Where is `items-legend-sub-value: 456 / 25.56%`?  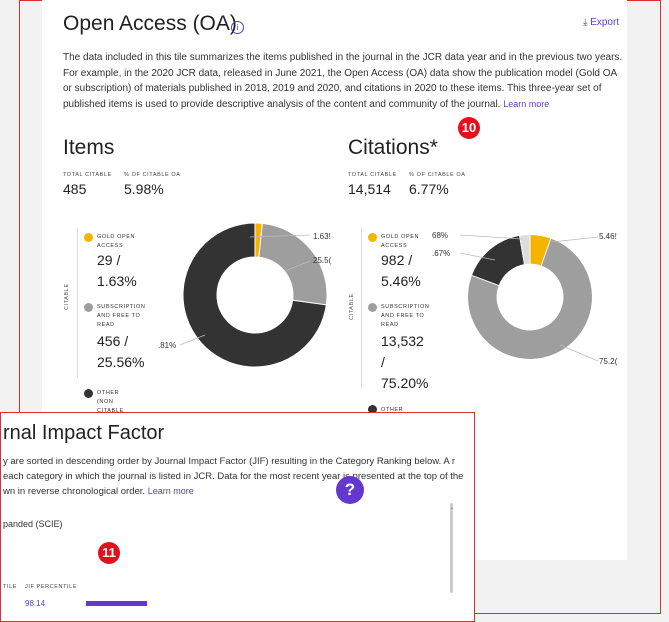
items-legend-sub-value: 456 / 25.56% is located at coordinates (121, 351).